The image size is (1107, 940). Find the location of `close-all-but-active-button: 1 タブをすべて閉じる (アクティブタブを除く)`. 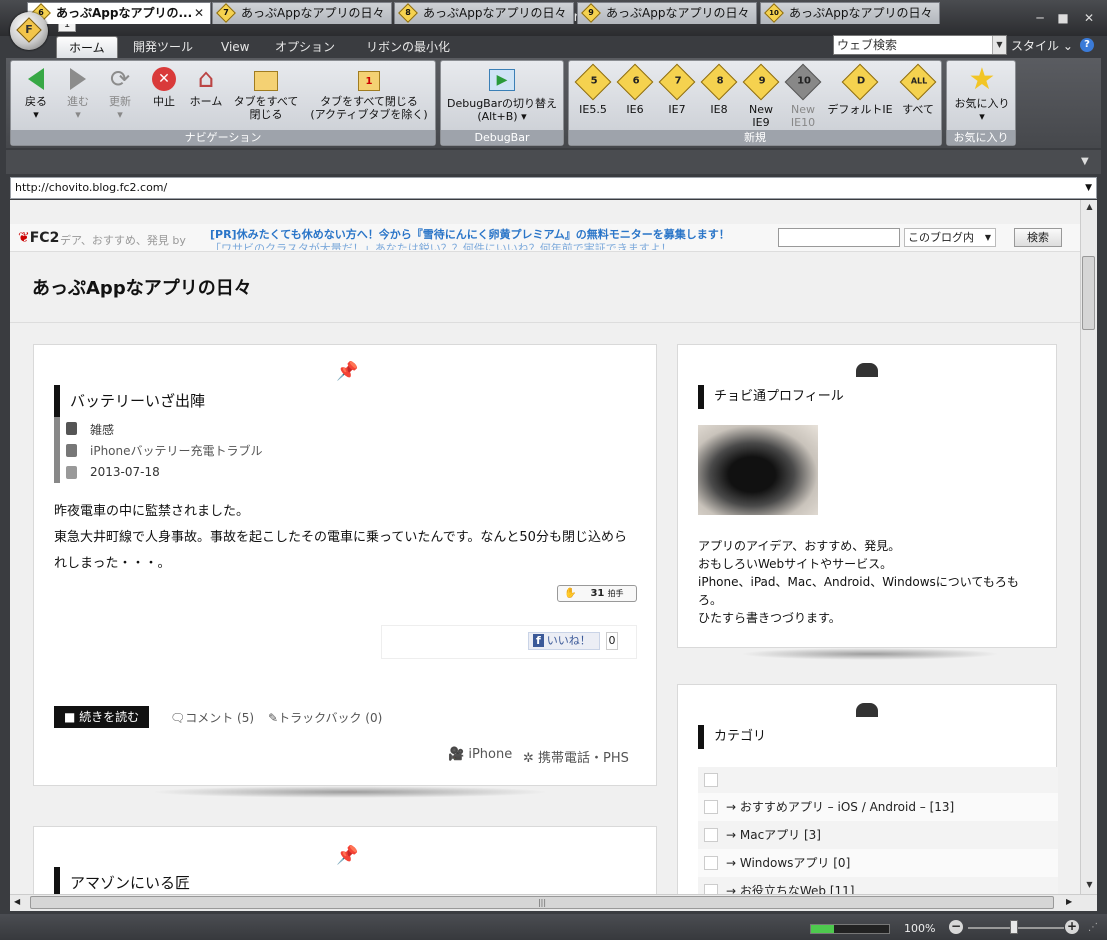

close-all-but-active-button: 1 タブをすべて閉じる (アクティブタブを除く) is located at coordinates (369, 93).